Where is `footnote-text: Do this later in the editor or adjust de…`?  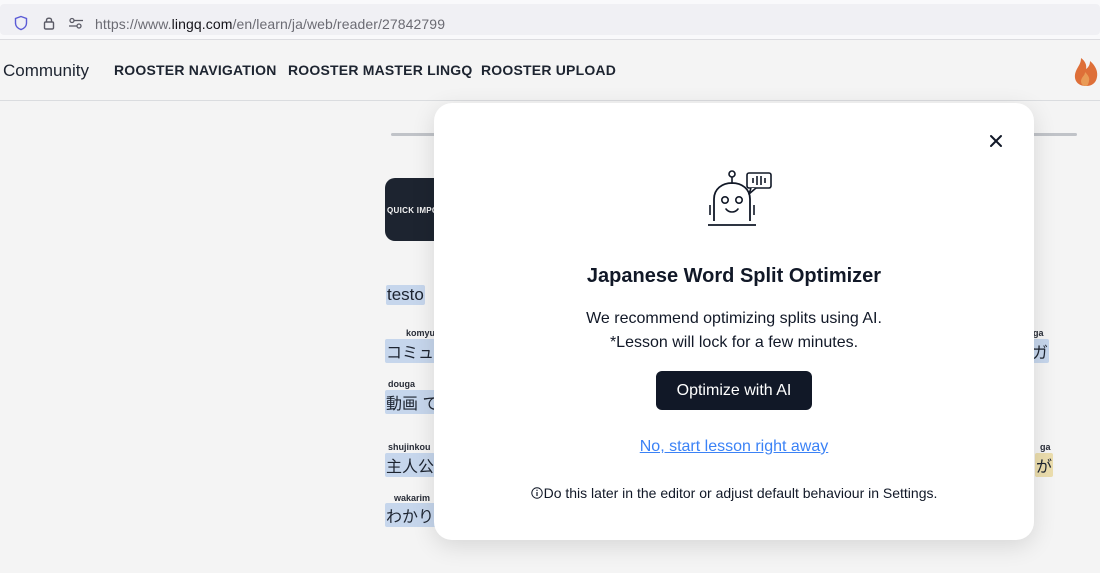
footnote-text: Do this later in the editor or adjust de… is located at coordinates (740, 493).